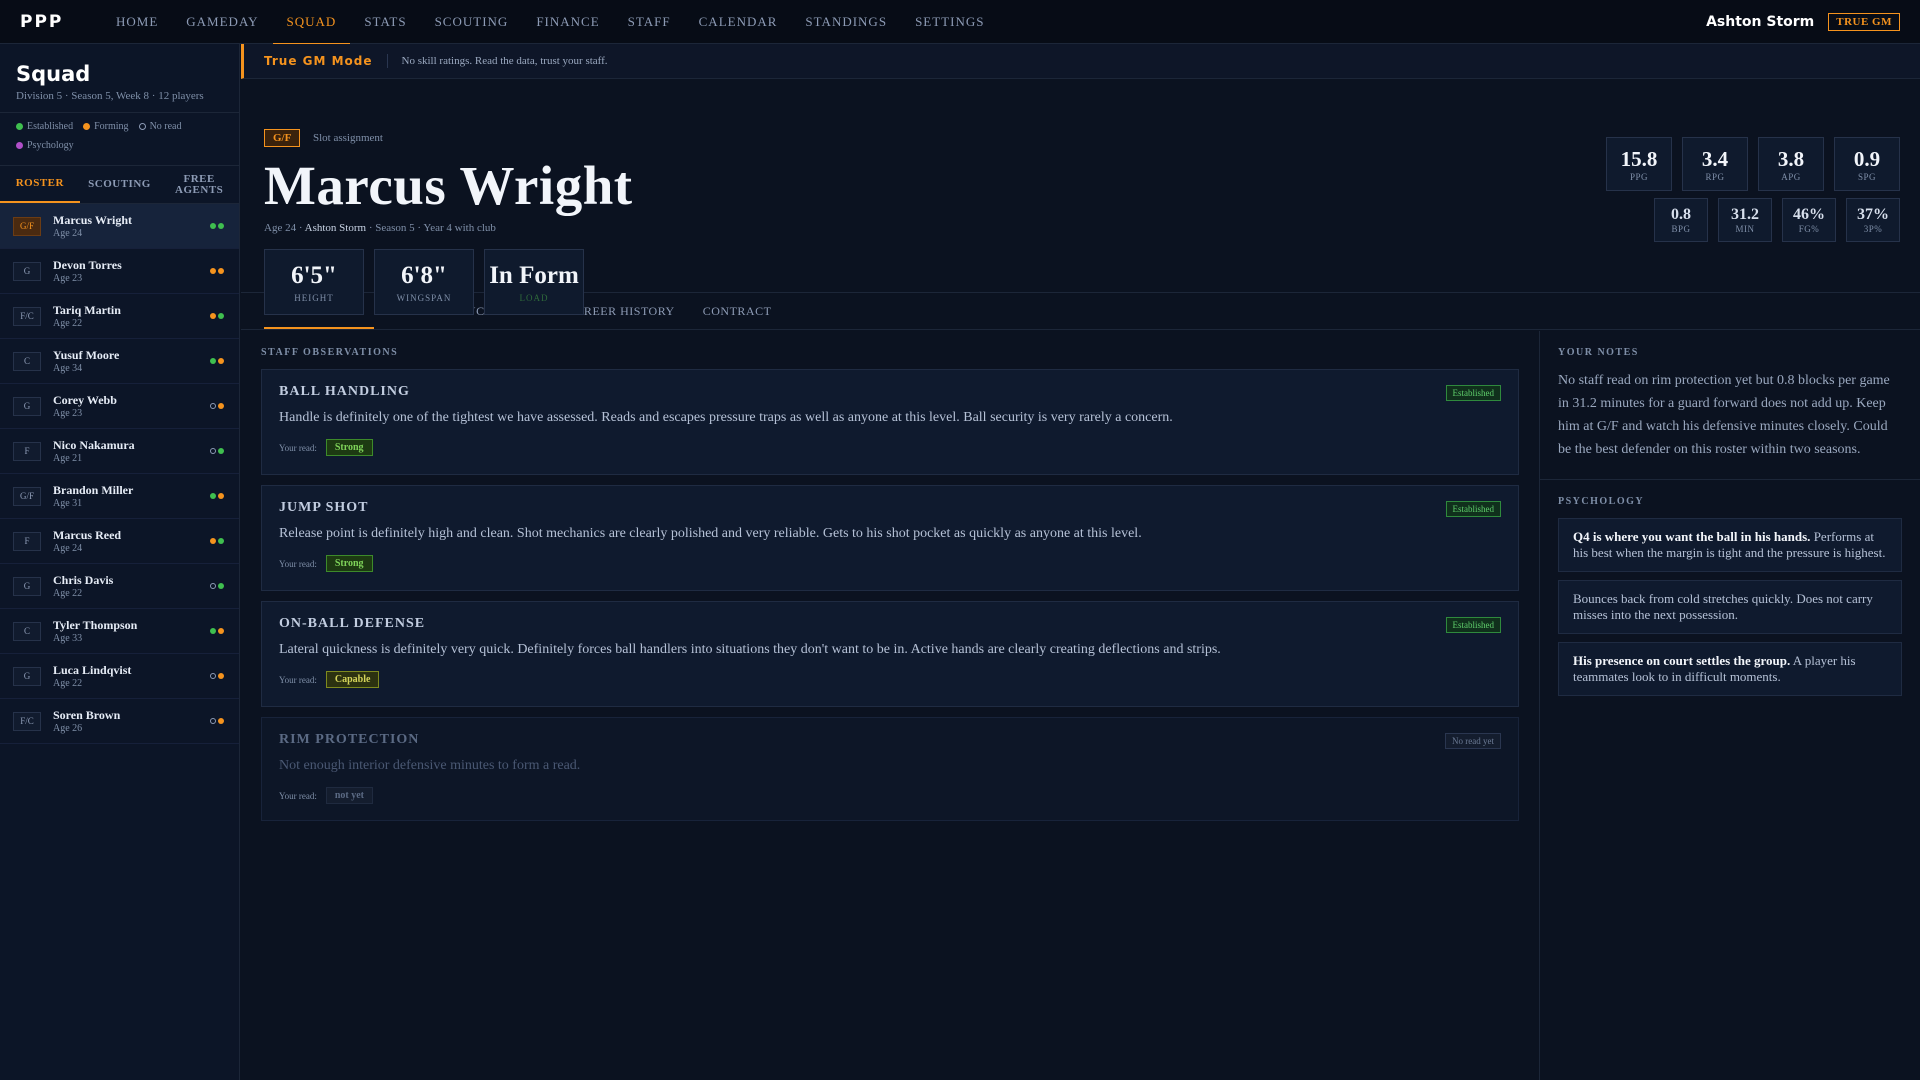  What do you see at coordinates (330, 352) in the screenshot?
I see `section-title: STAFF OBSERVATIONS` at bounding box center [330, 352].